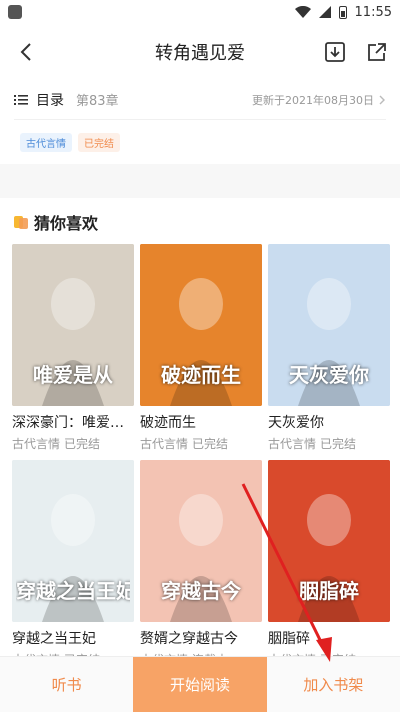  Describe the element at coordinates (200, 100) in the screenshot. I see `toc-row: 目录 第83章 更新于2021年08月30日` at that location.